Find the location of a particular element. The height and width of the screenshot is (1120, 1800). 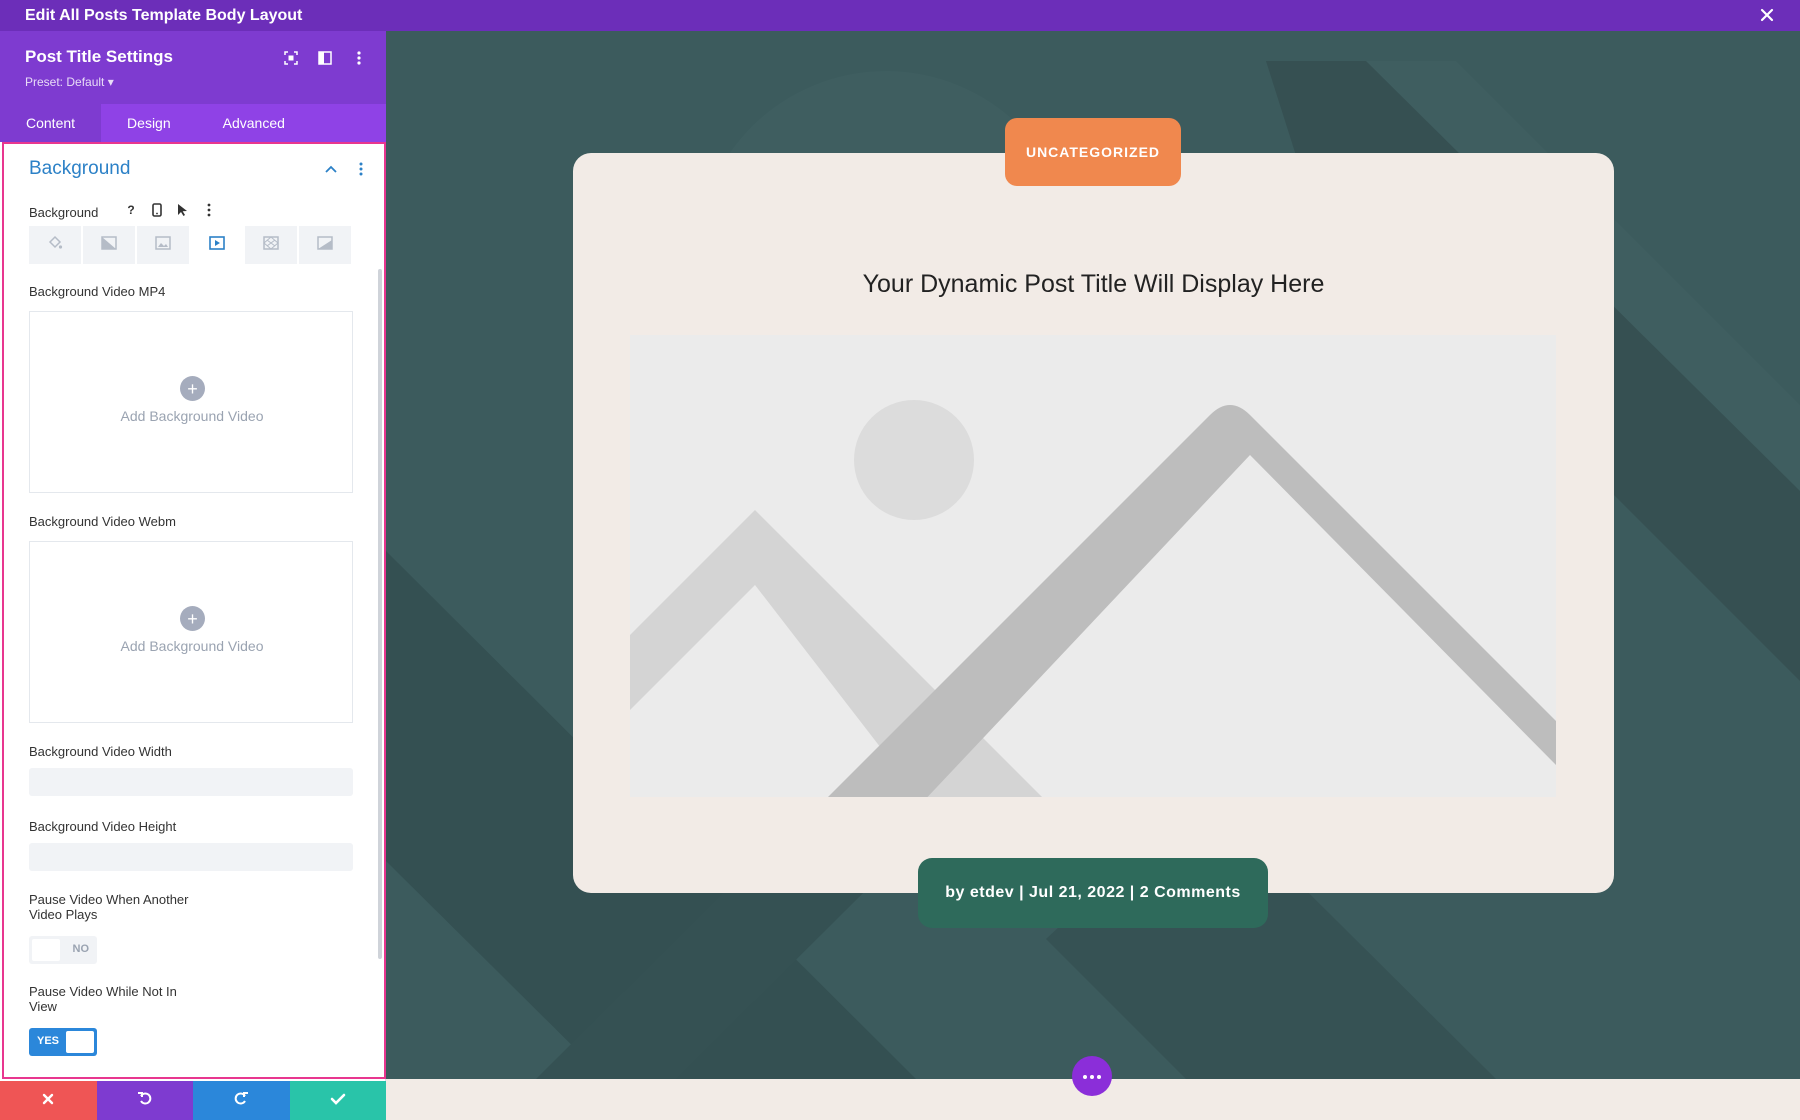

redo-button is located at coordinates (241, 1100).